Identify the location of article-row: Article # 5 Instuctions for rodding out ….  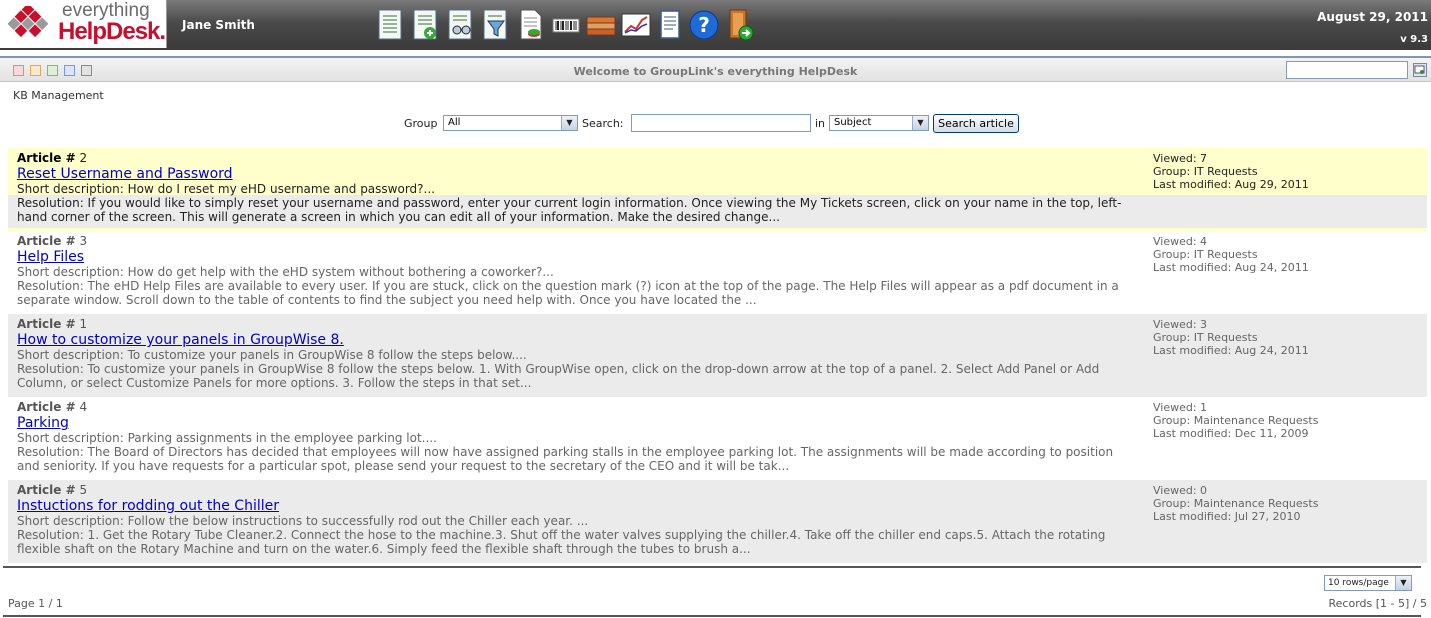
(717, 521).